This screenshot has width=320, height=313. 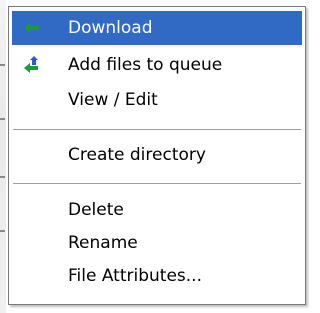 I want to click on menu-item-rename: Rename, so click(x=157, y=243).